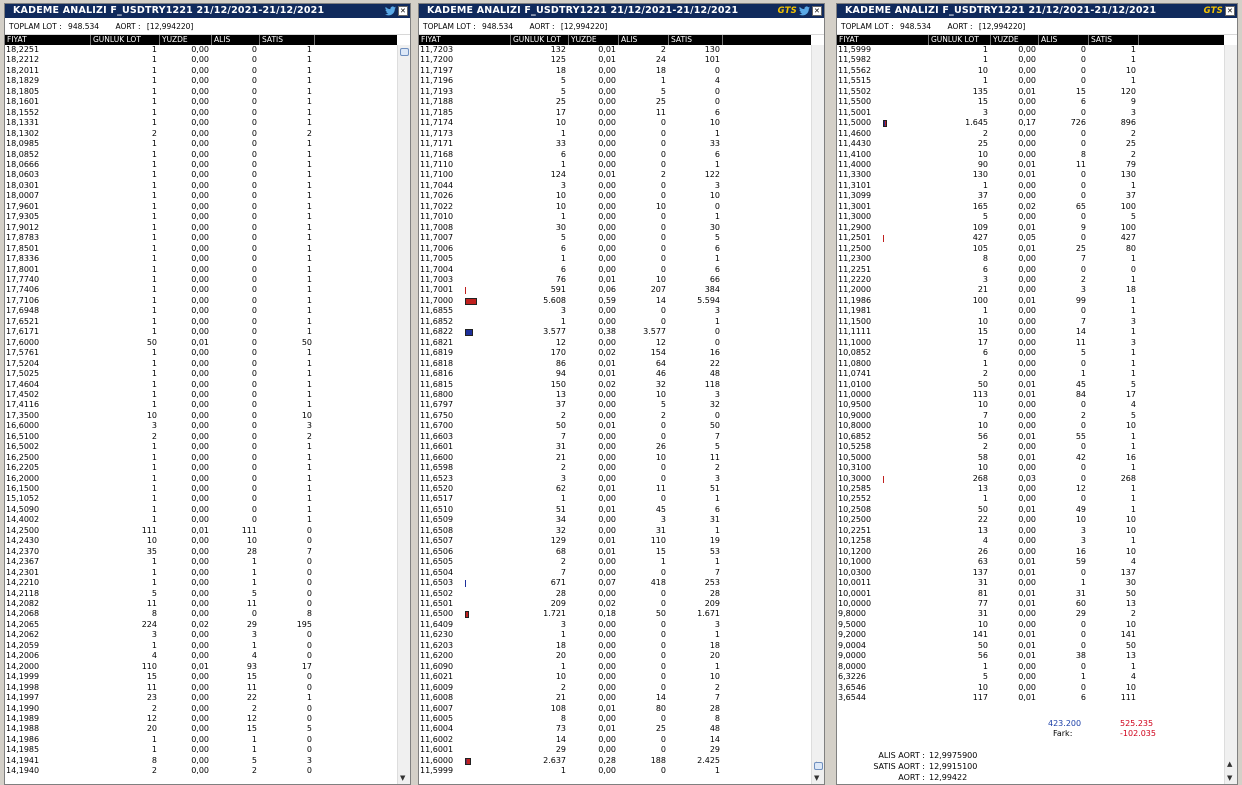  Describe the element at coordinates (201, 552) in the screenshot. I see `table-row: 14,2370 35 0,00 28 7` at that location.